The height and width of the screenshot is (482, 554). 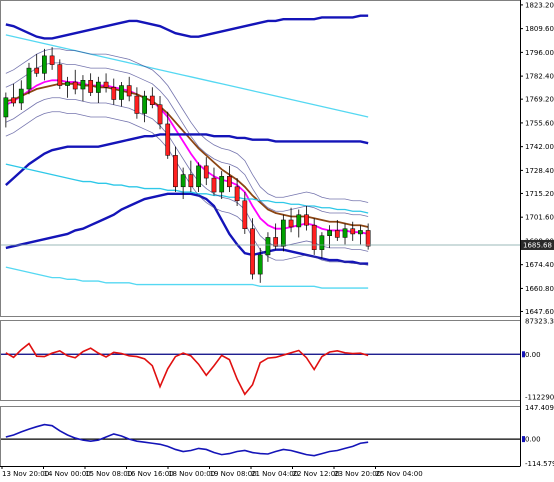 I want to click on time-tick-label: 21 Nov 04:00, so click(x=274, y=474).